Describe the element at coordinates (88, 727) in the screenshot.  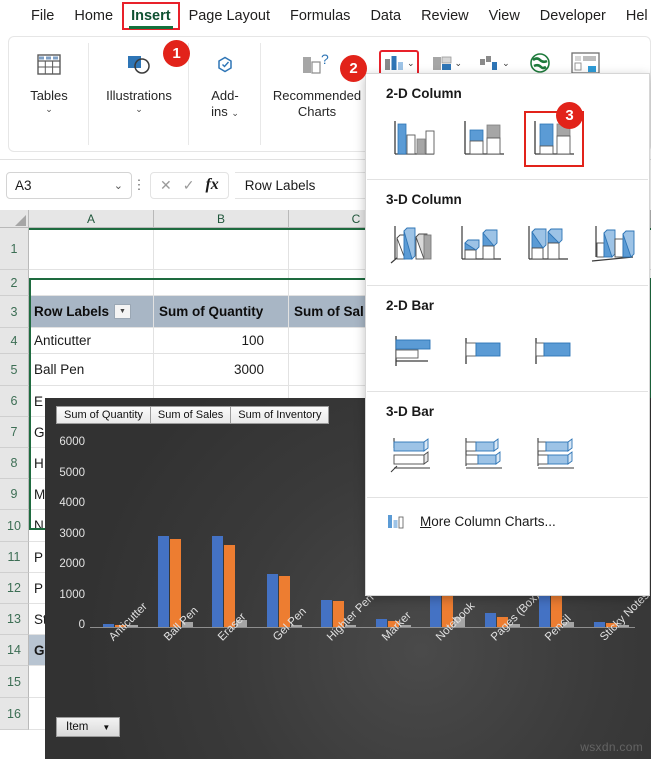
I see `axis-field-button-item: Item ▼` at that location.